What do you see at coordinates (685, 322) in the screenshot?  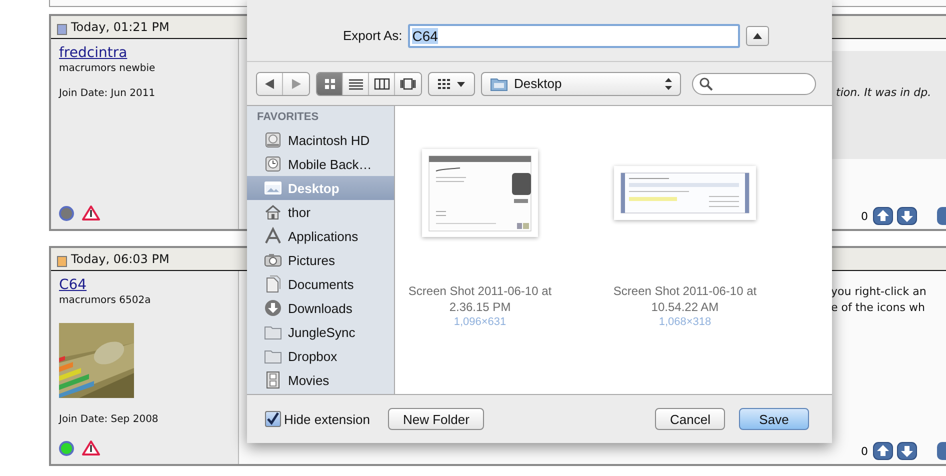 I see `image-dimensions: 1,068×318` at bounding box center [685, 322].